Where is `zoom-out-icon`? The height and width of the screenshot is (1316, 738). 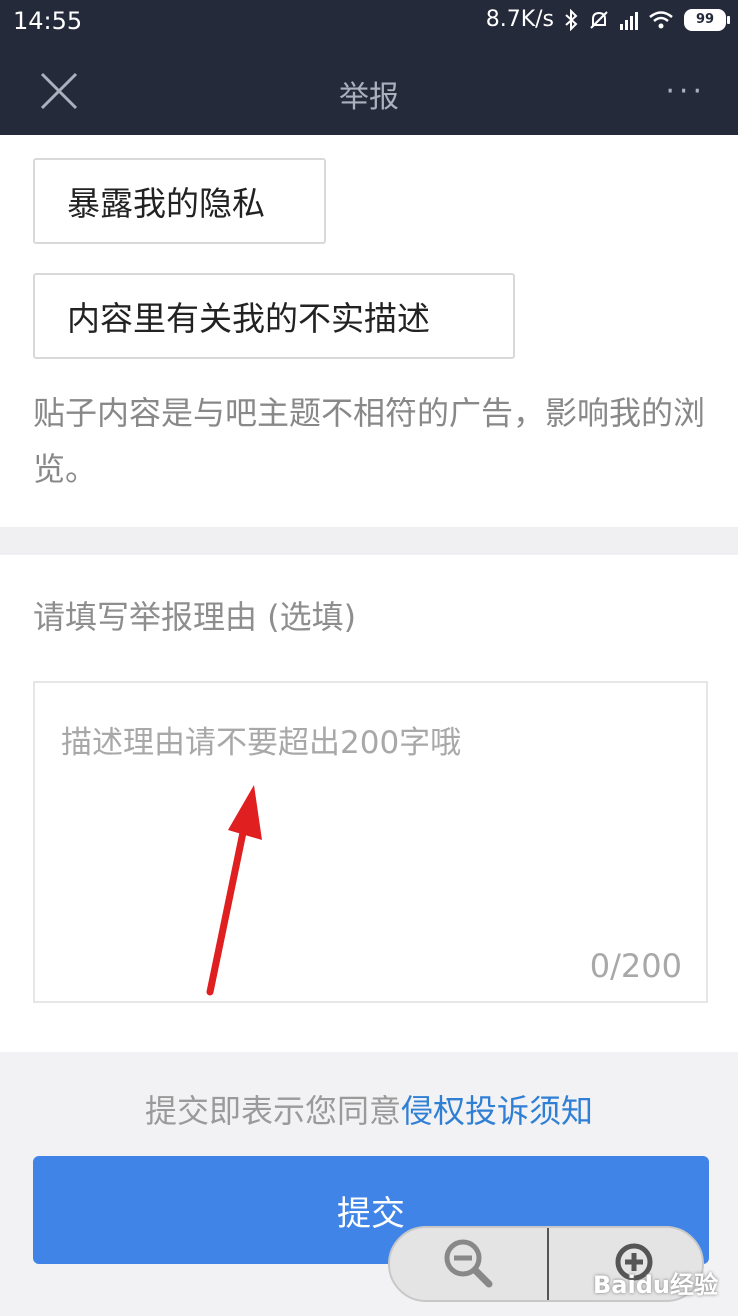
zoom-out-icon is located at coordinates (468, 1263).